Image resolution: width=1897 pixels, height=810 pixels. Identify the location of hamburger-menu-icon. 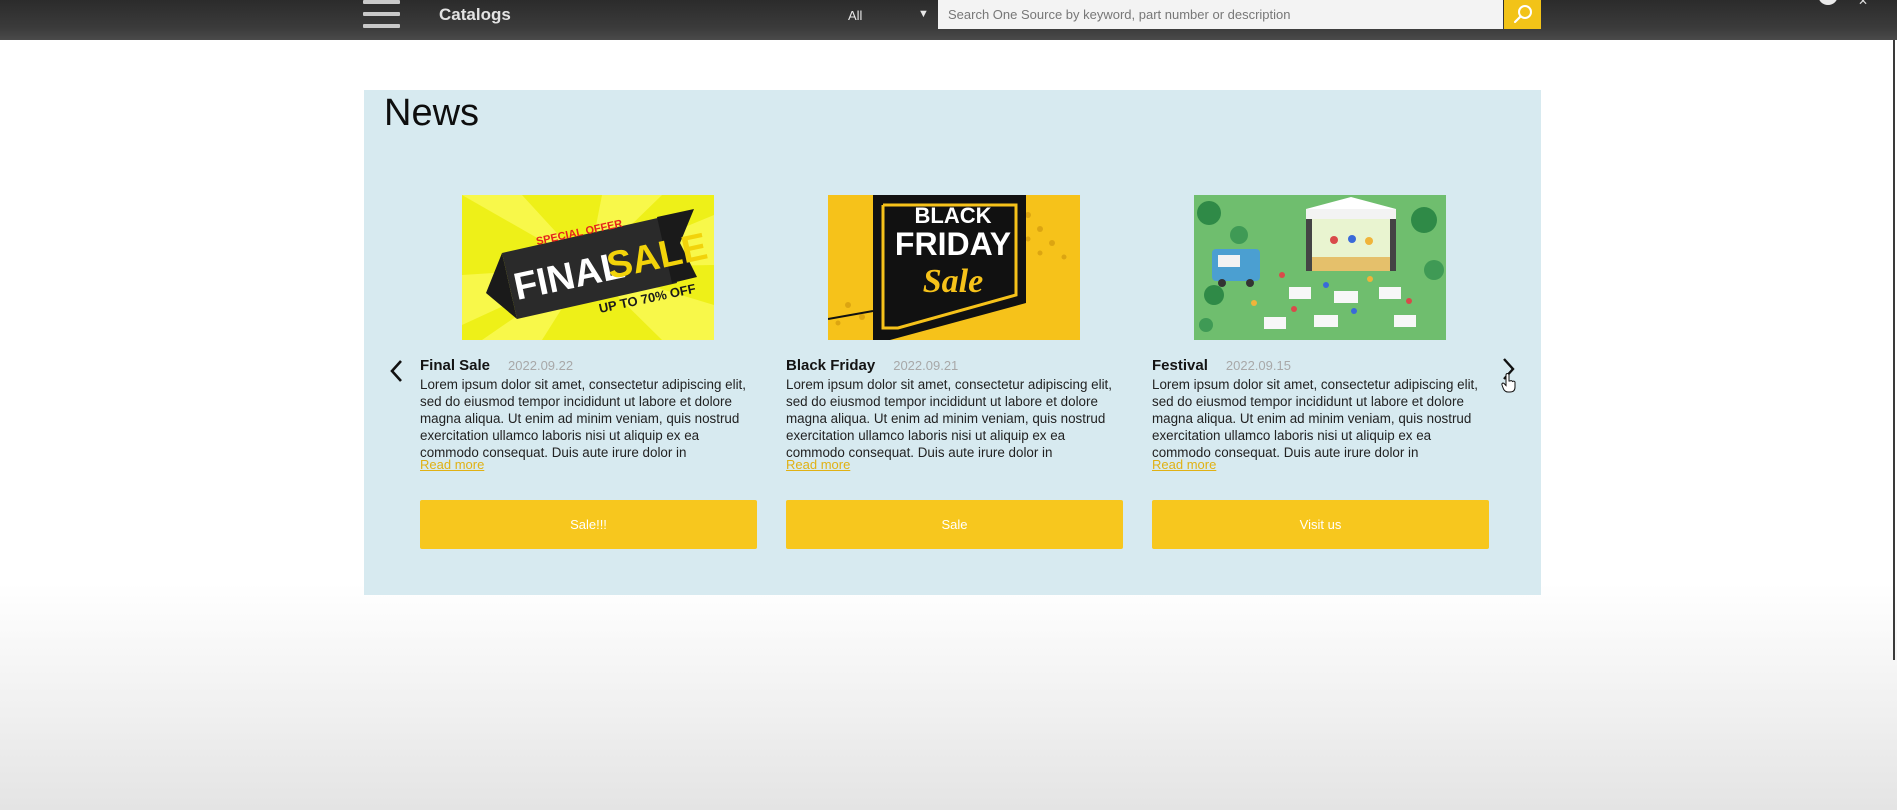
(382, 15).